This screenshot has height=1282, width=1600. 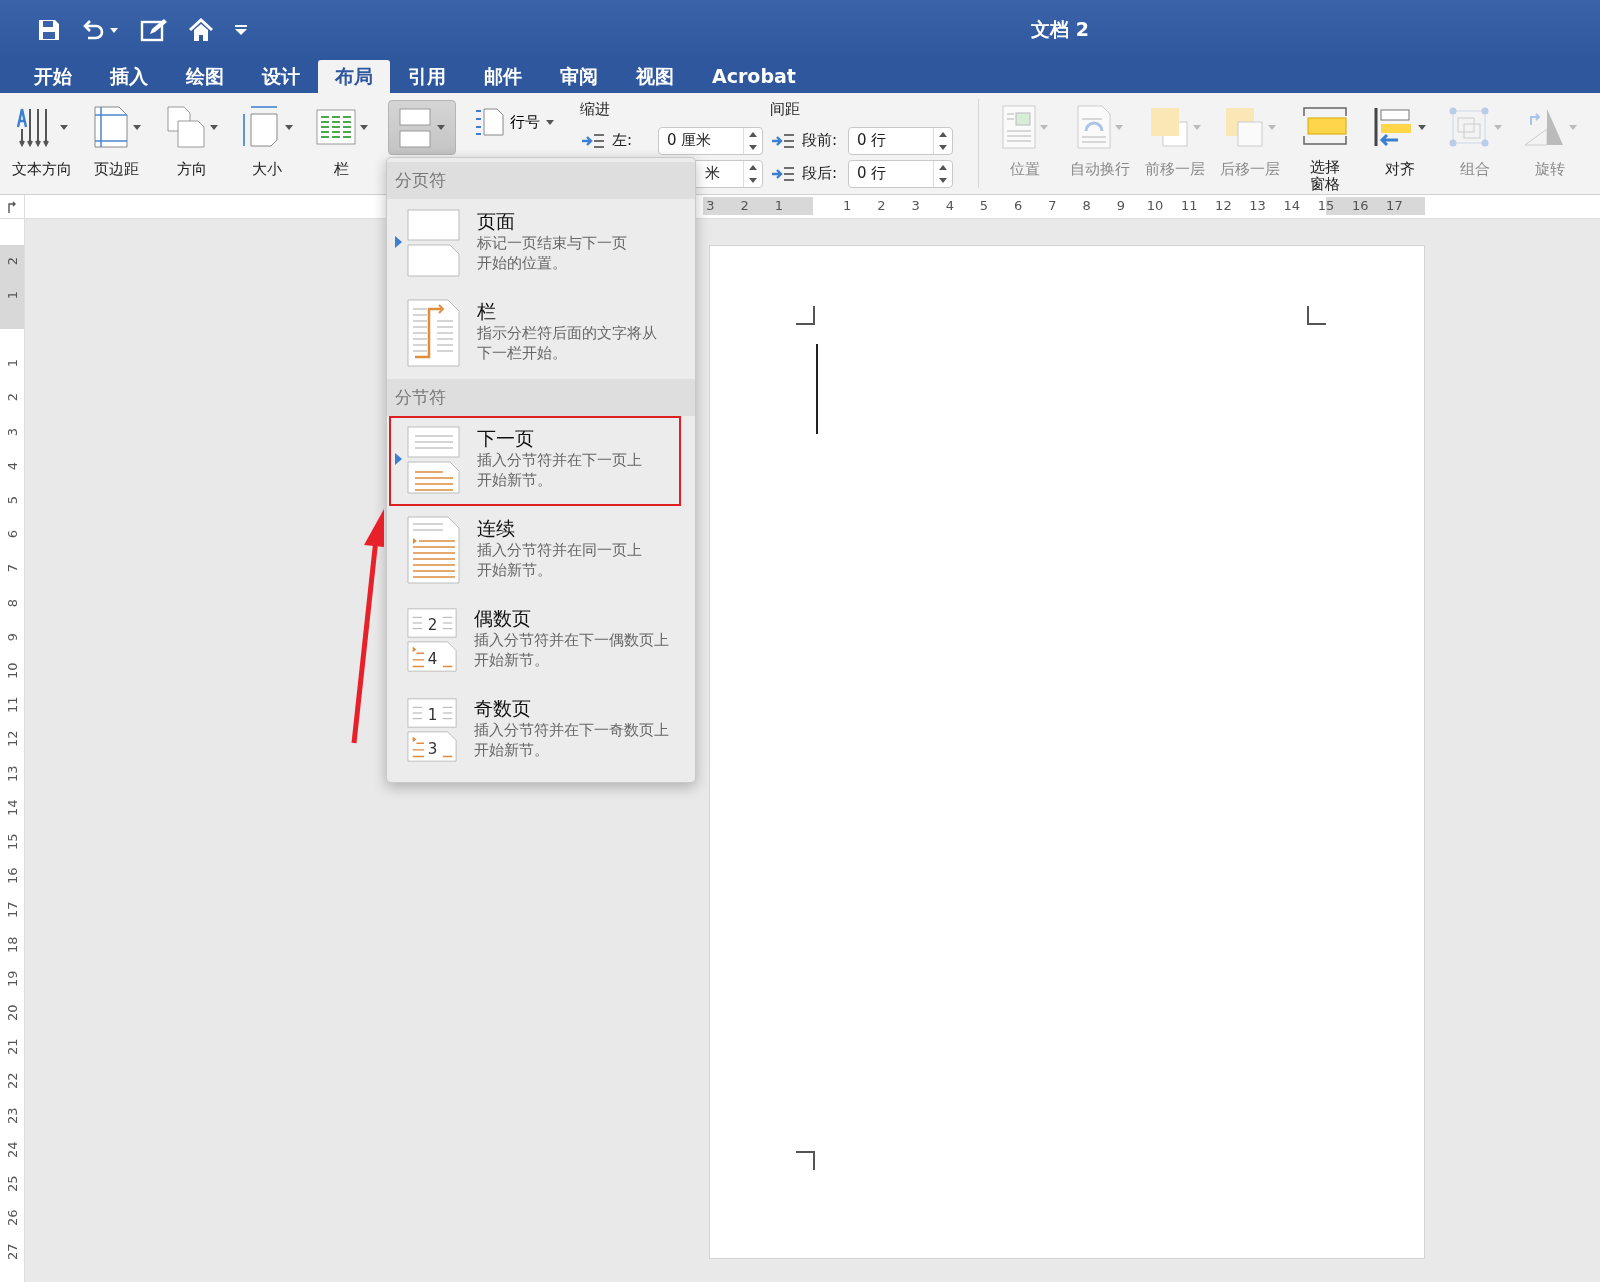 I want to click on field-label: 段前:, so click(x=820, y=140).